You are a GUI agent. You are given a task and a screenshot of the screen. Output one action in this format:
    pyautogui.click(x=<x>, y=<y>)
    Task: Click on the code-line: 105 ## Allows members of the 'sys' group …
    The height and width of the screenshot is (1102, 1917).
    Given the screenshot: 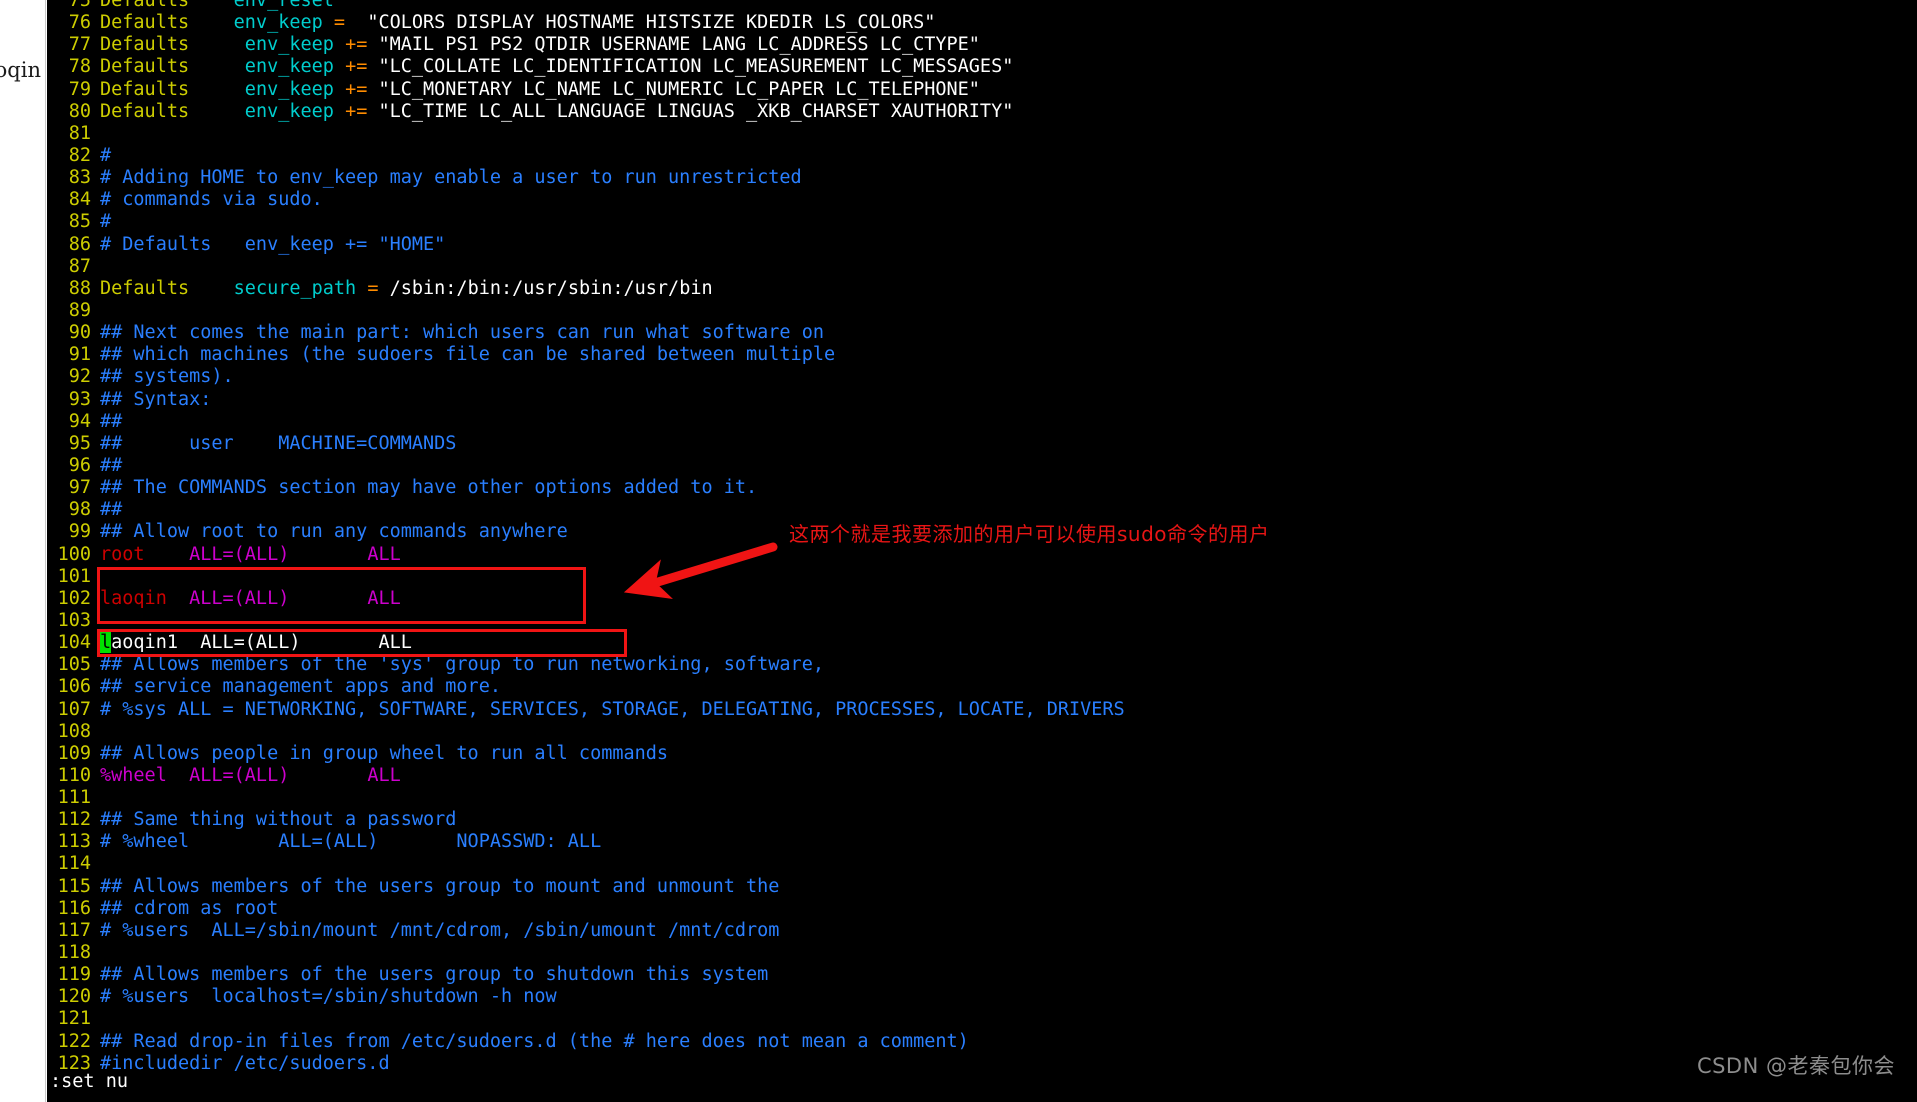 What is the action you would take?
    pyautogui.click(x=982, y=665)
    